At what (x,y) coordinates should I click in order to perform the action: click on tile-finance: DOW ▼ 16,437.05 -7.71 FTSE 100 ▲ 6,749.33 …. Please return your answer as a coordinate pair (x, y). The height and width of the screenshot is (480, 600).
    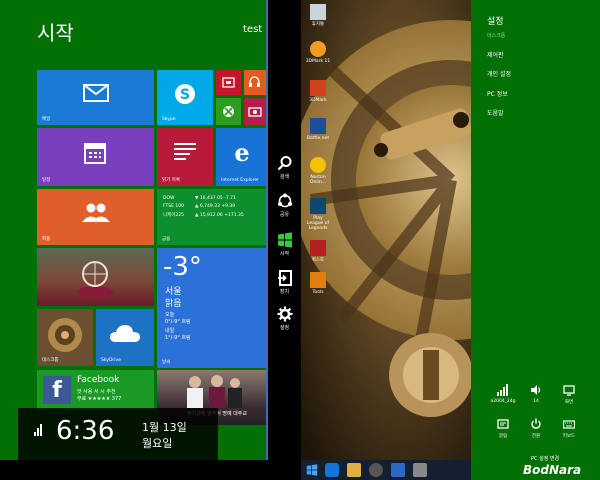
    Looking at the image, I should click on (211, 217).